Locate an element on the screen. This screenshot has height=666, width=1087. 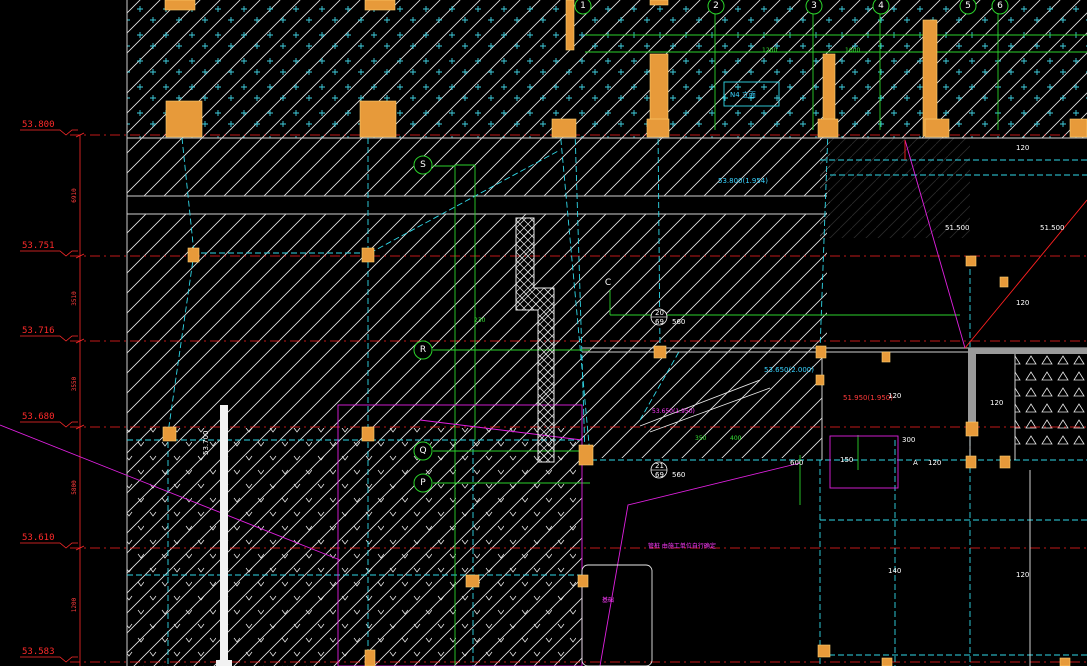
axis-number-3: 3 is located at coordinates (814, 7).